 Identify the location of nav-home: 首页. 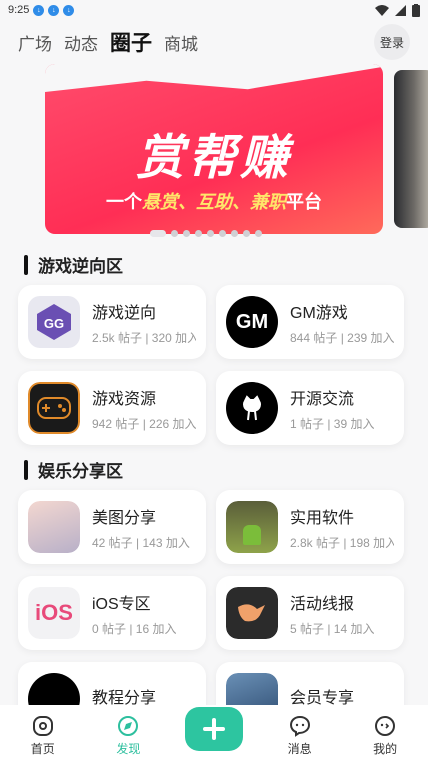
(43, 735).